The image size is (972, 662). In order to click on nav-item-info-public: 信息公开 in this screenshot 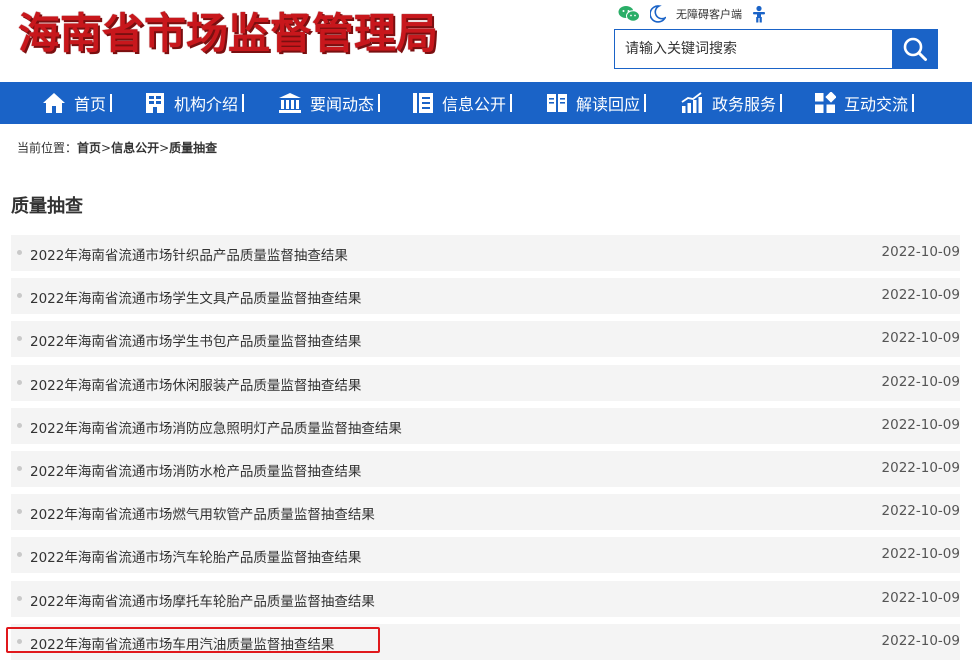, I will do `click(462, 103)`.